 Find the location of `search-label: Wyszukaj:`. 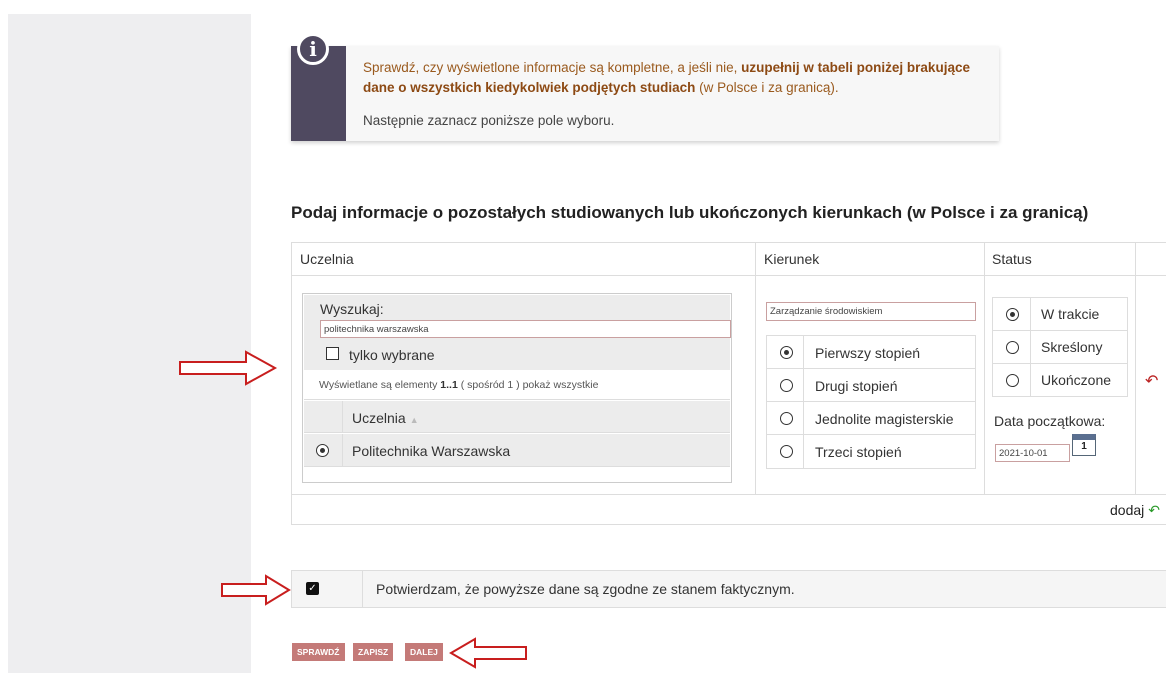

search-label: Wyszukaj: is located at coordinates (352, 309).